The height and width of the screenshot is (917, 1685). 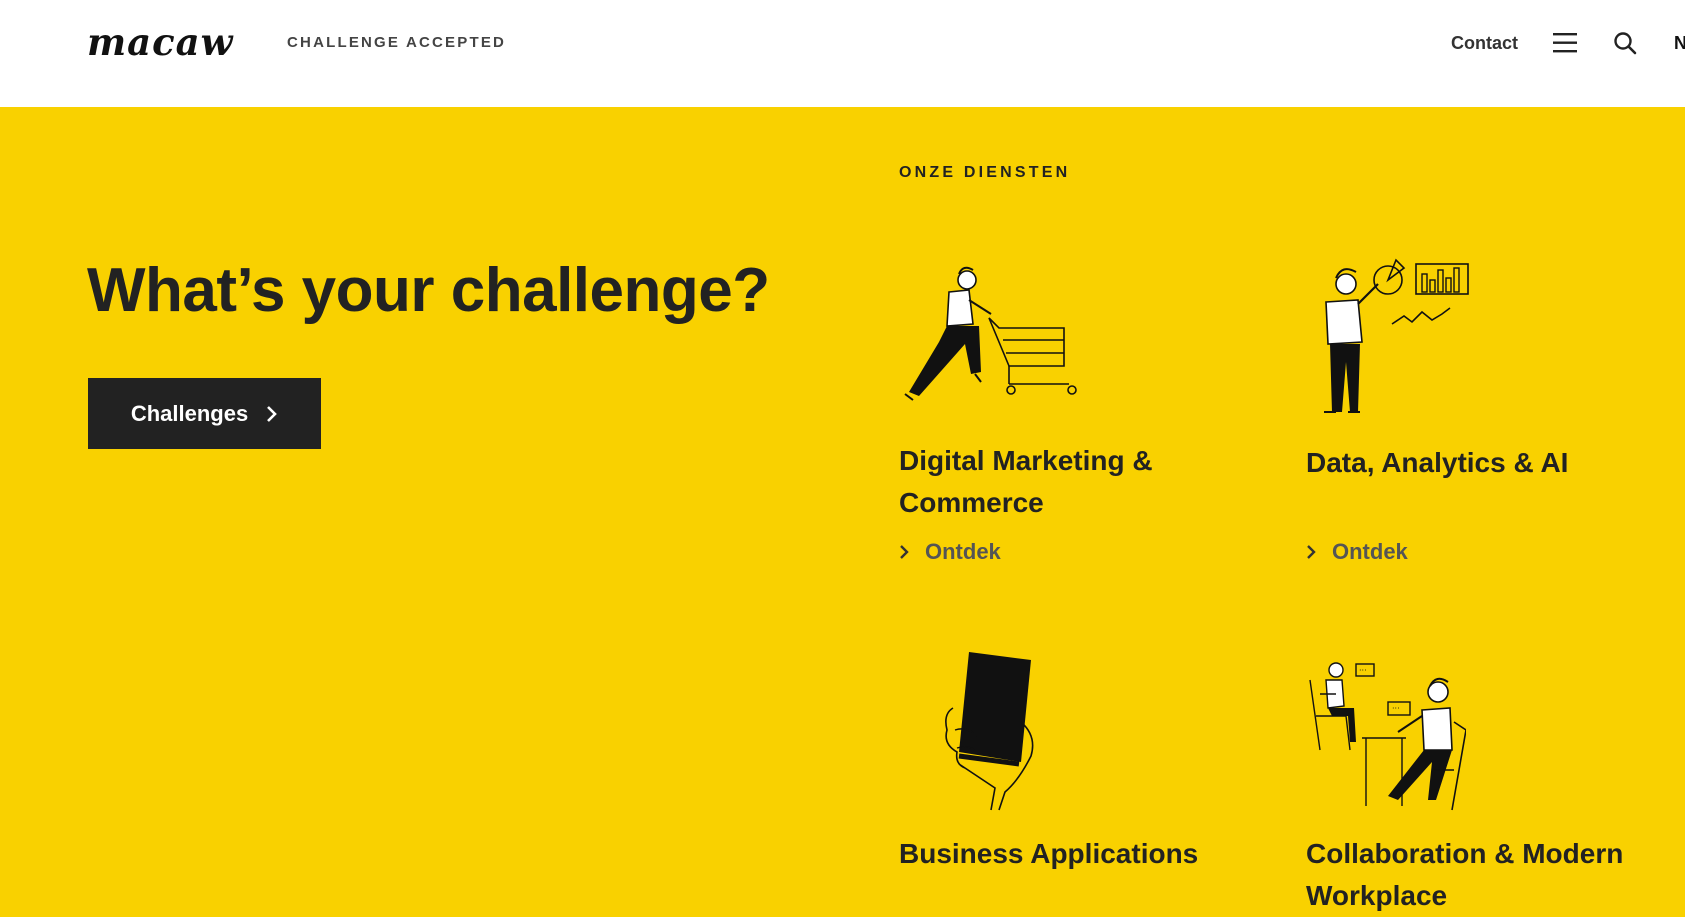 I want to click on service-title: Collaboration & Modern Workplace, so click(x=1465, y=874).